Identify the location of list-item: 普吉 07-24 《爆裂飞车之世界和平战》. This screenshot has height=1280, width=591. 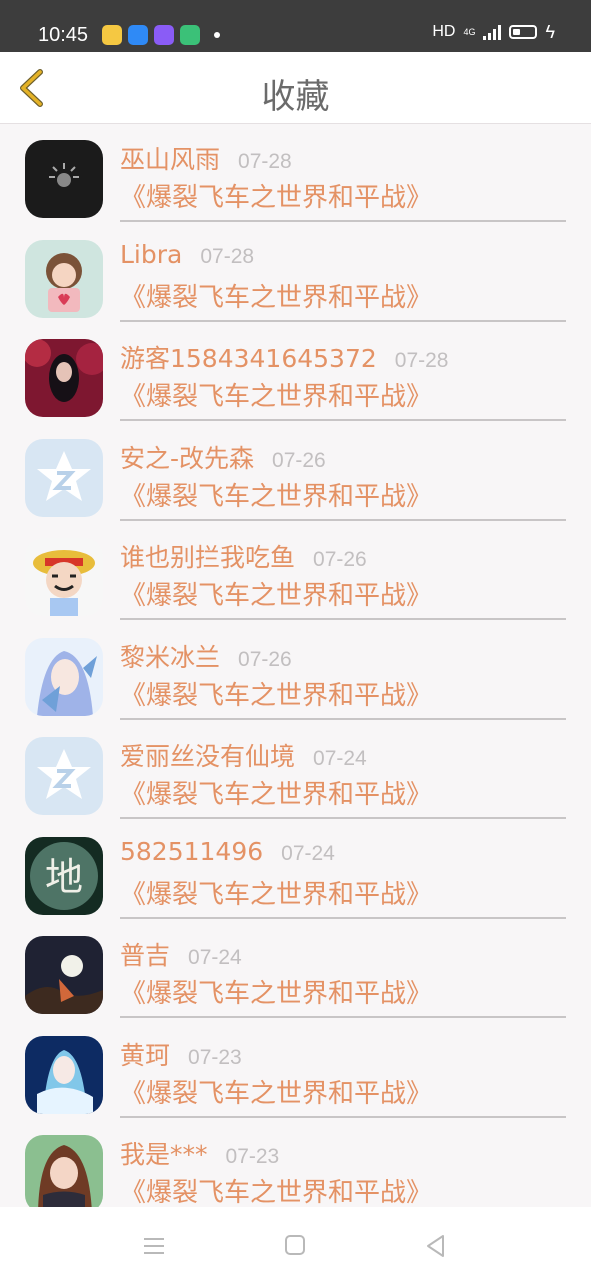
(295, 971).